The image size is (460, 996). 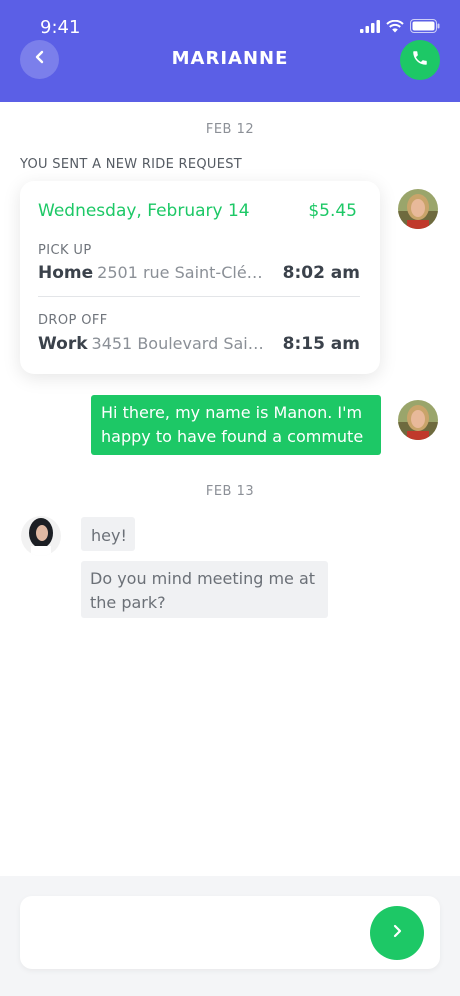 I want to click on dropoff-address: 3451 Boulevard Saint-Laurent, so click(x=182, y=343).